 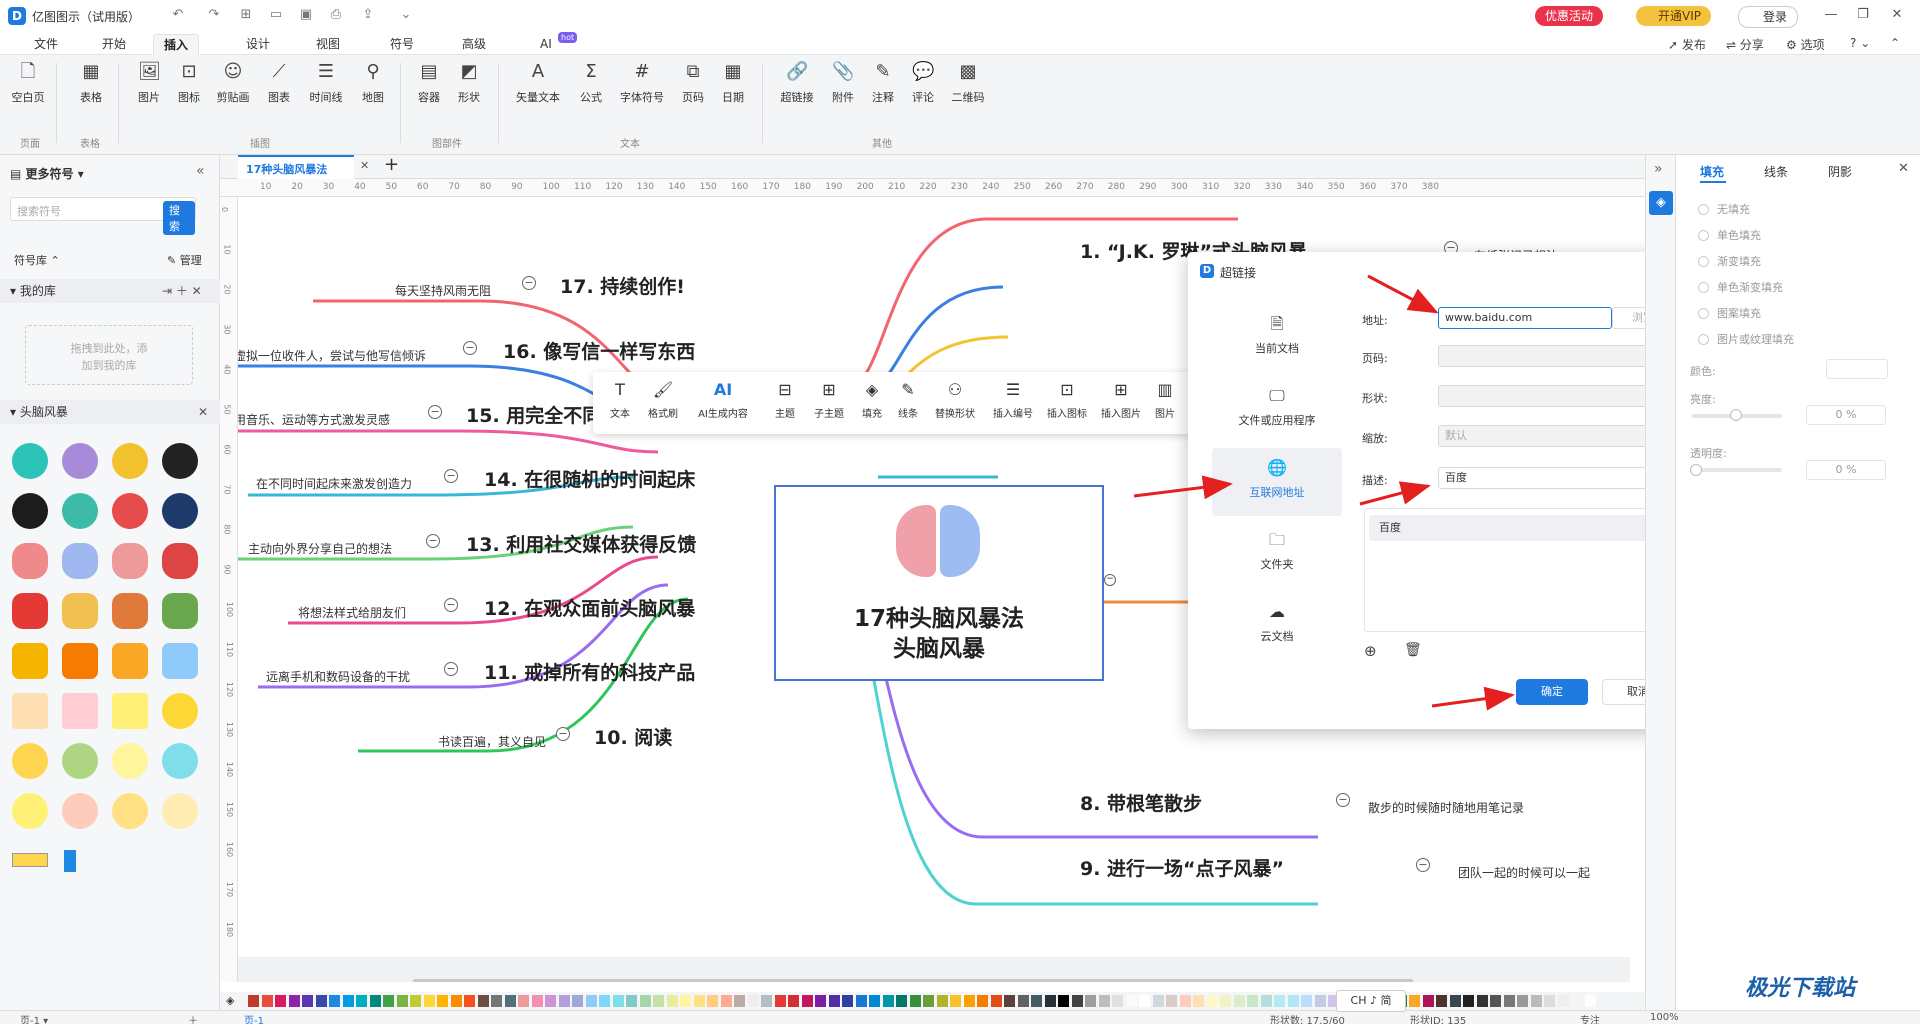 What do you see at coordinates (913, 980) in the screenshot?
I see `horizontal-scrollbar` at bounding box center [913, 980].